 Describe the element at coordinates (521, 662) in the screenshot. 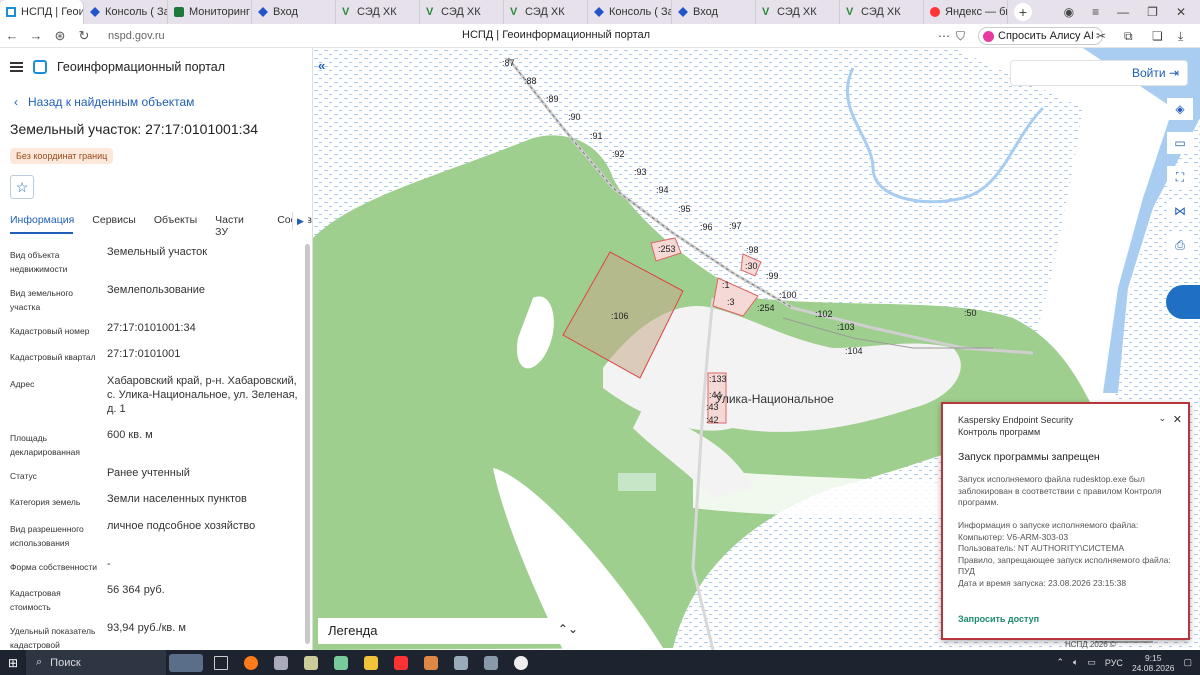

I see `yandex-browser-icon` at that location.